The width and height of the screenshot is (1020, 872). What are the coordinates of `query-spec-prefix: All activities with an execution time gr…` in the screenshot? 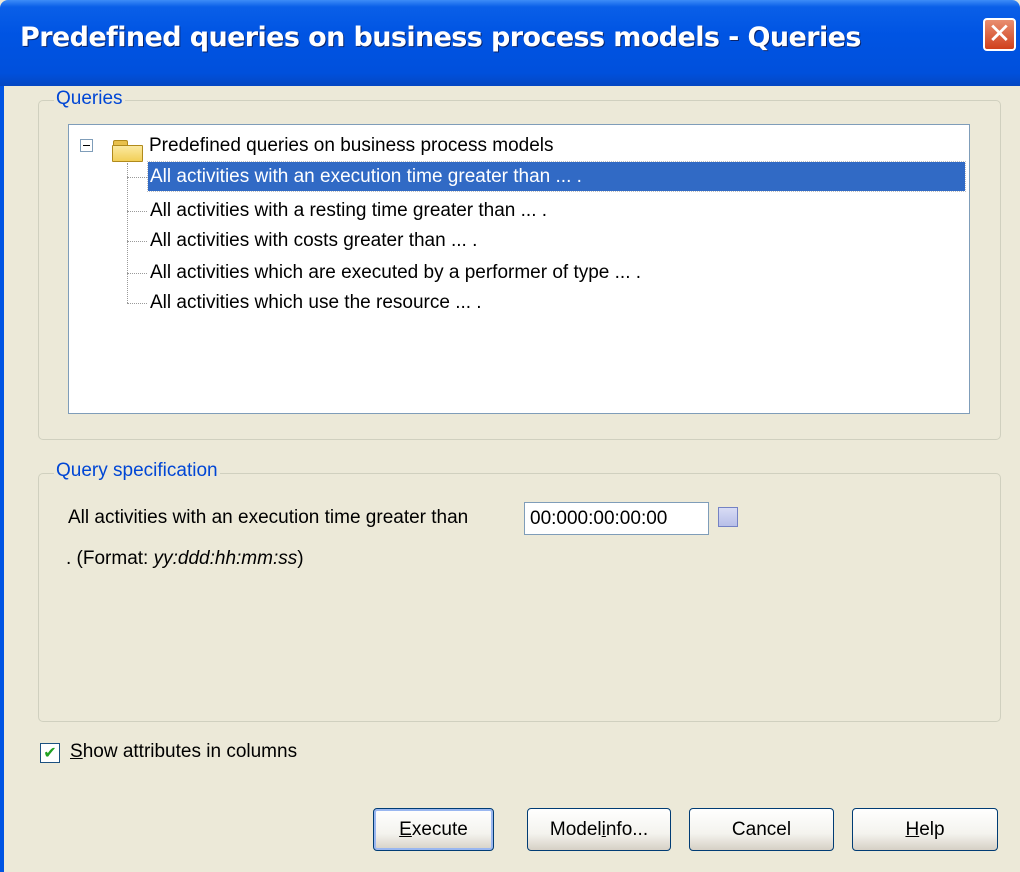 It's located at (268, 517).